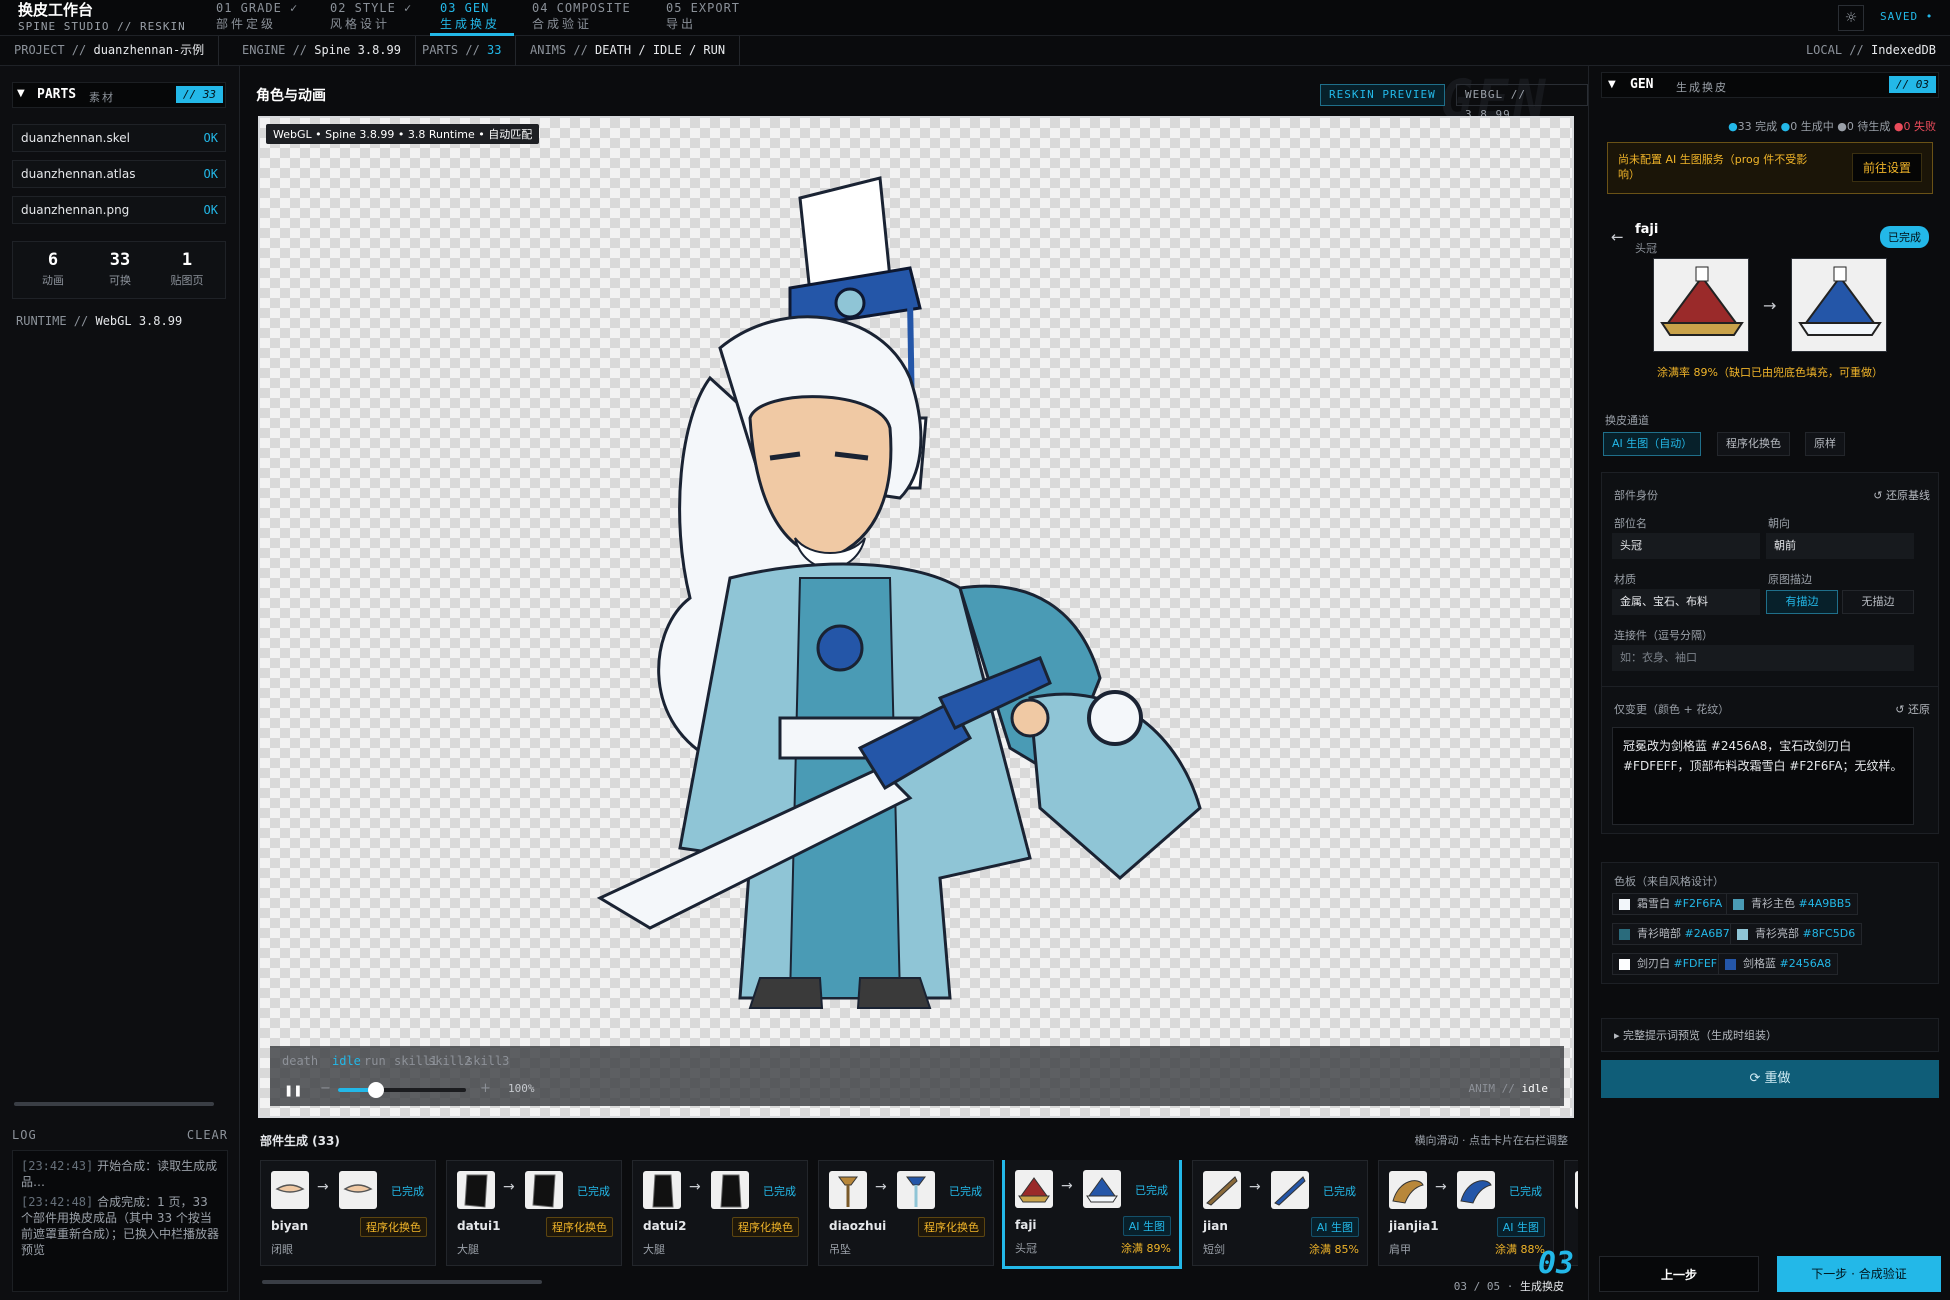 Image resolution: width=1950 pixels, height=1300 pixels. I want to click on step-grade: 01 GRADE ✓ 部件定级, so click(259, 18).